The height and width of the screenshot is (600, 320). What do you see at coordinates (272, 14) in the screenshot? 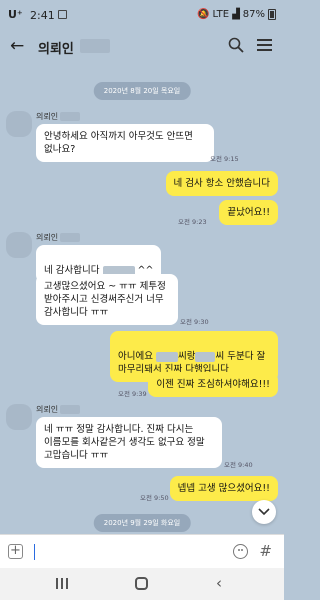
I see `battery-icon` at bounding box center [272, 14].